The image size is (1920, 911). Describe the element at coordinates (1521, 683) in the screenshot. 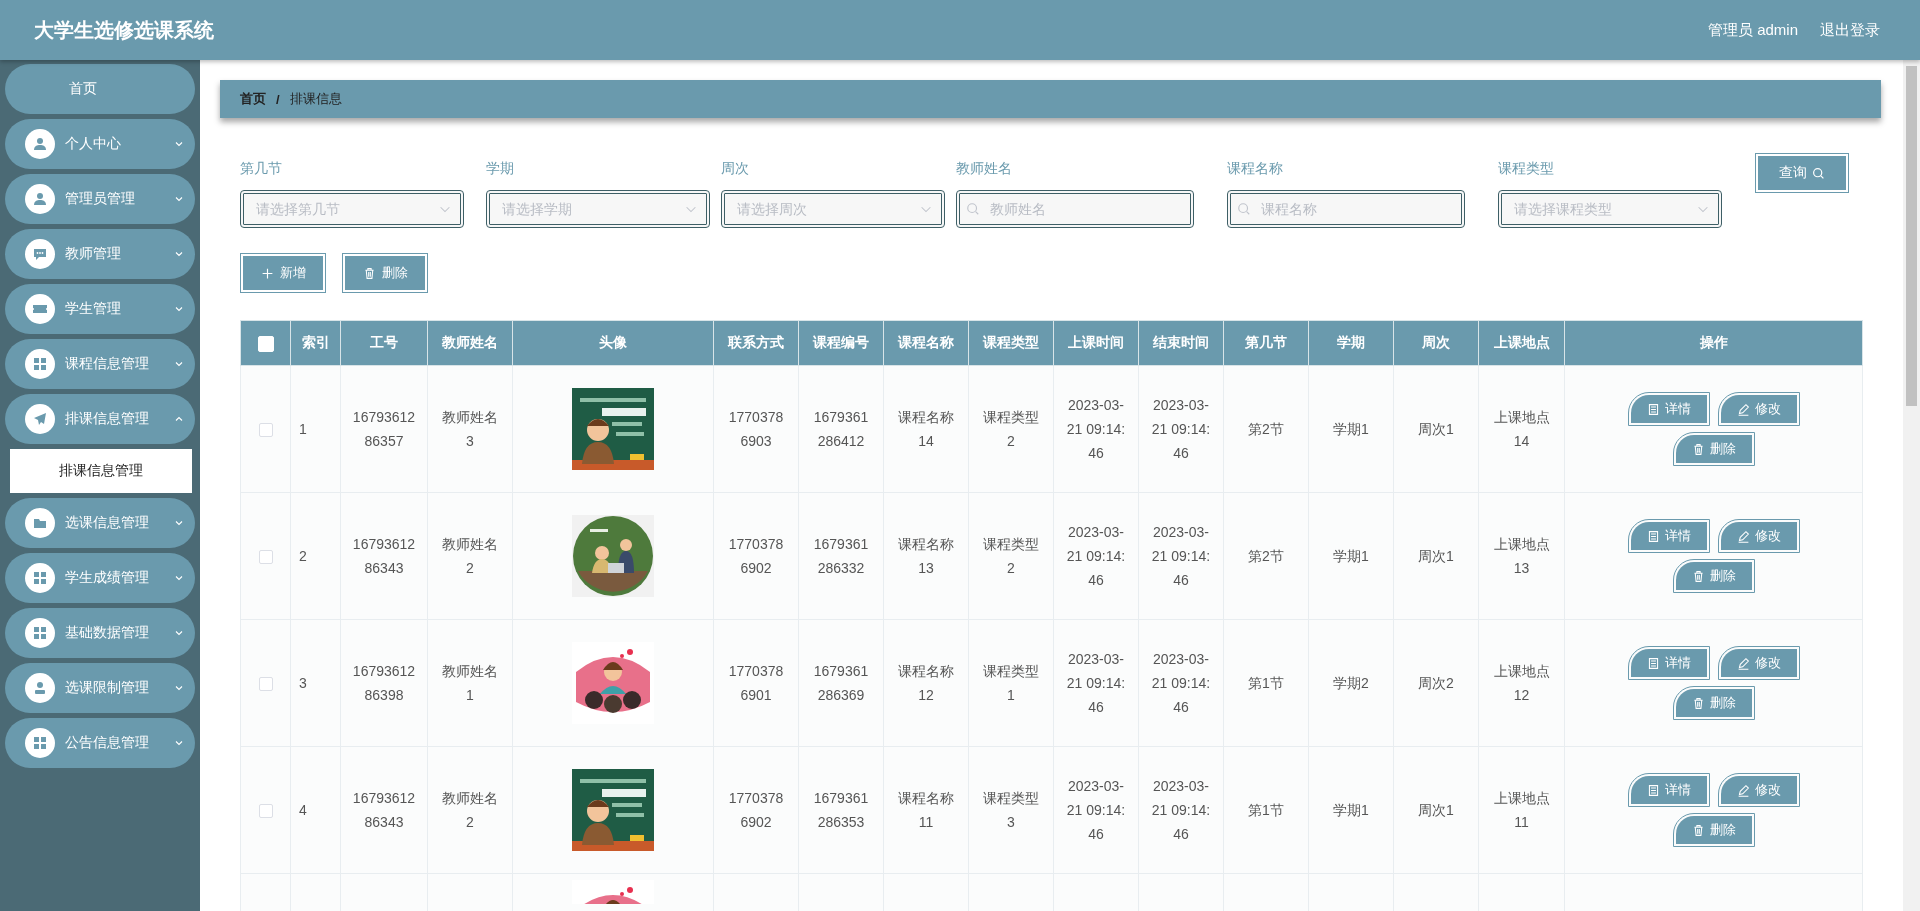

I see `table-cell: 上课地点12` at that location.